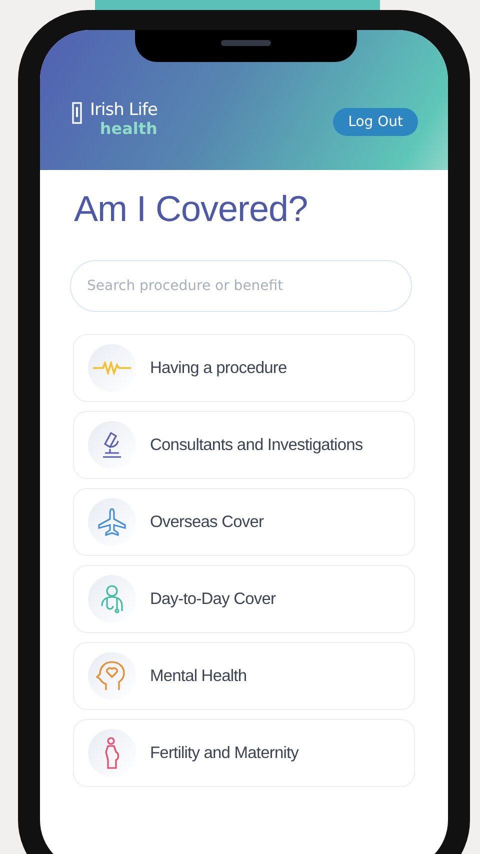  Describe the element at coordinates (218, 368) in the screenshot. I see `category-label: Having a procedure` at that location.